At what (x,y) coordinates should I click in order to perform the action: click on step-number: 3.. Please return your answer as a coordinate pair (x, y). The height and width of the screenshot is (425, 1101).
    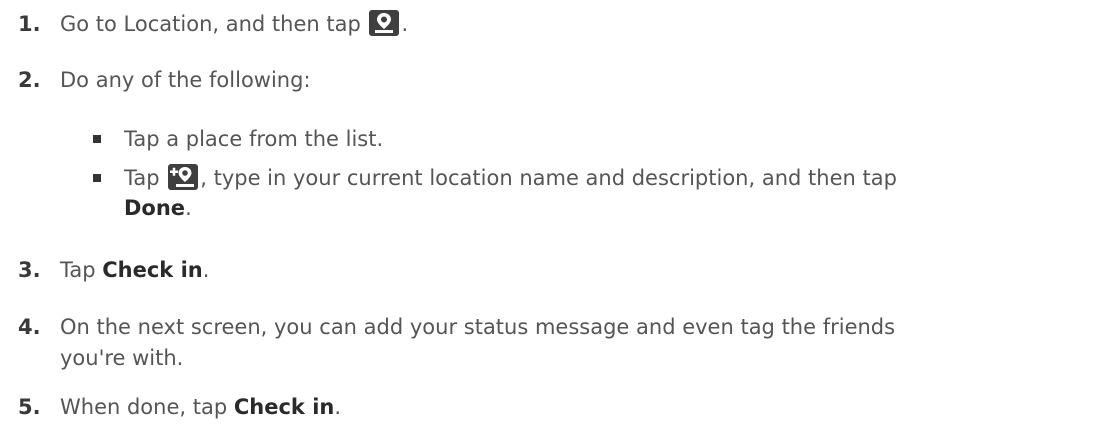
    Looking at the image, I should click on (29, 270).